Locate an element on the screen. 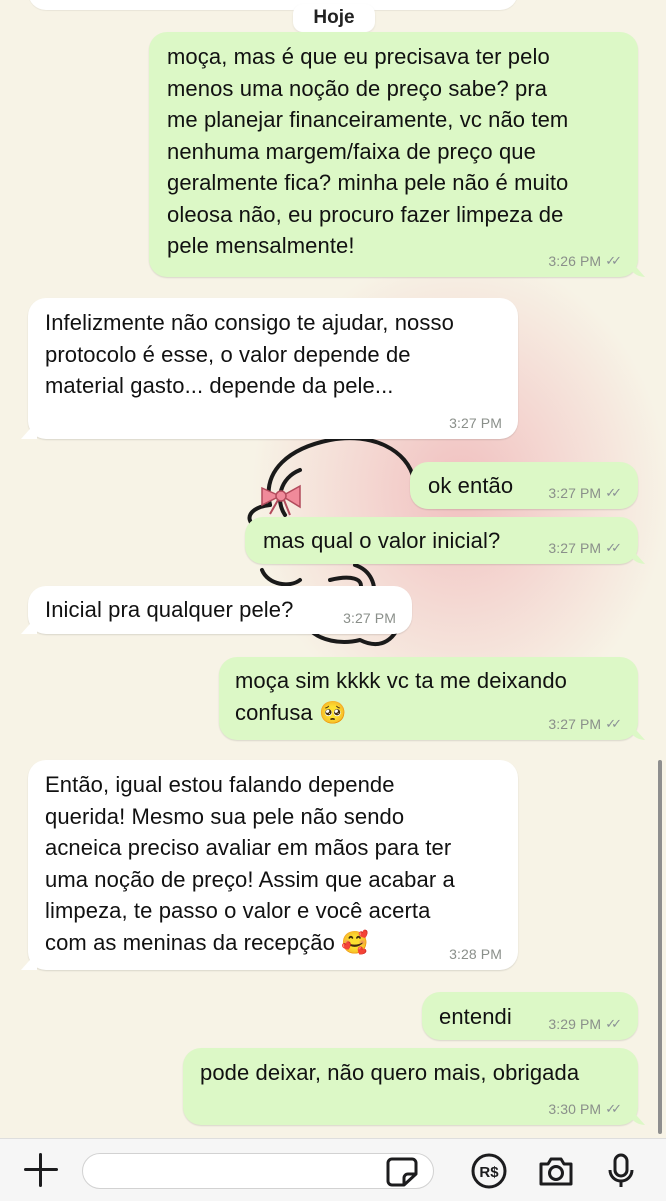 The width and height of the screenshot is (666, 1201). message-outgoing: mas qual o valor inicial? 3:27 PM ✓✓ is located at coordinates (441, 540).